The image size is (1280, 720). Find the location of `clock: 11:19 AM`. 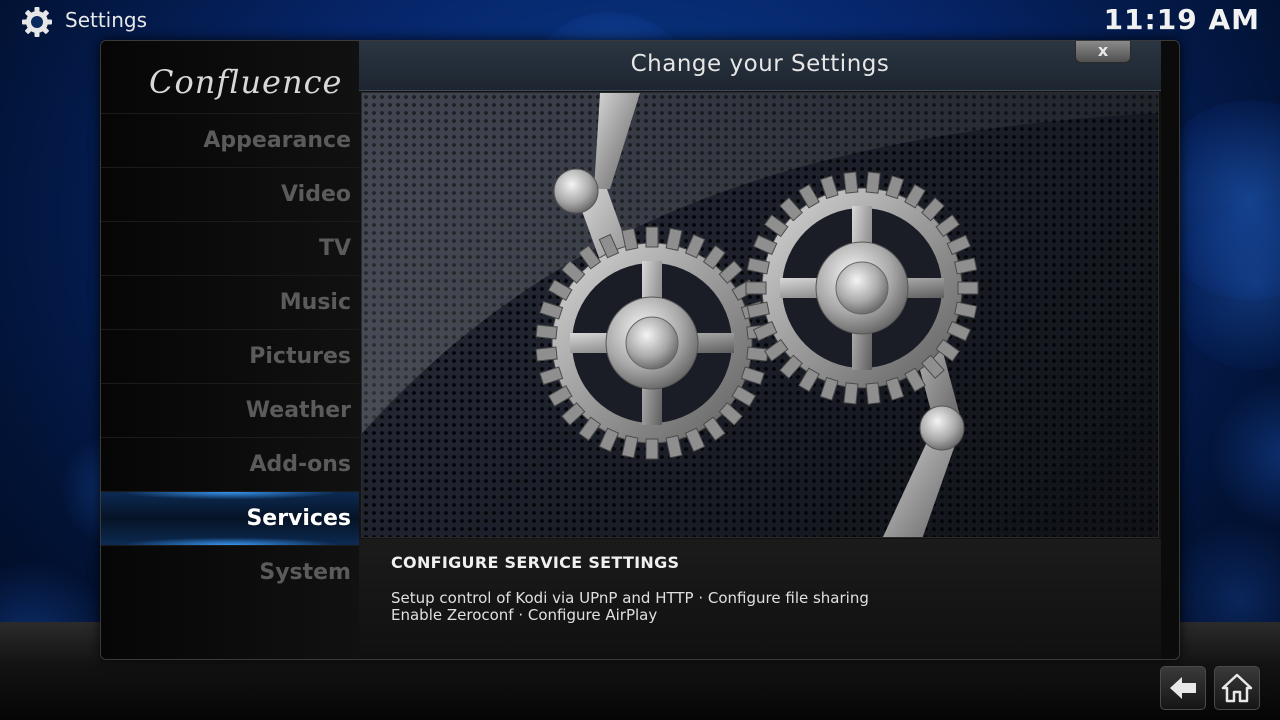

clock: 11:19 AM is located at coordinates (1181, 19).